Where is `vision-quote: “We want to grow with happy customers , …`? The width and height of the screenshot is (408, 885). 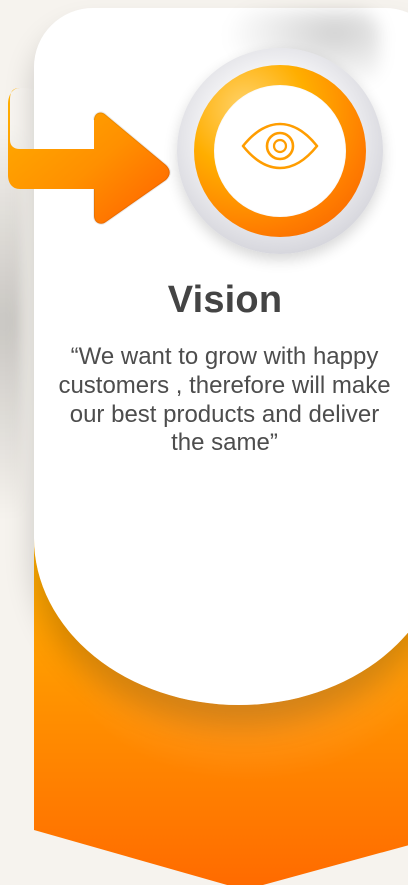
vision-quote: “We want to grow with happy customers , … is located at coordinates (224, 400).